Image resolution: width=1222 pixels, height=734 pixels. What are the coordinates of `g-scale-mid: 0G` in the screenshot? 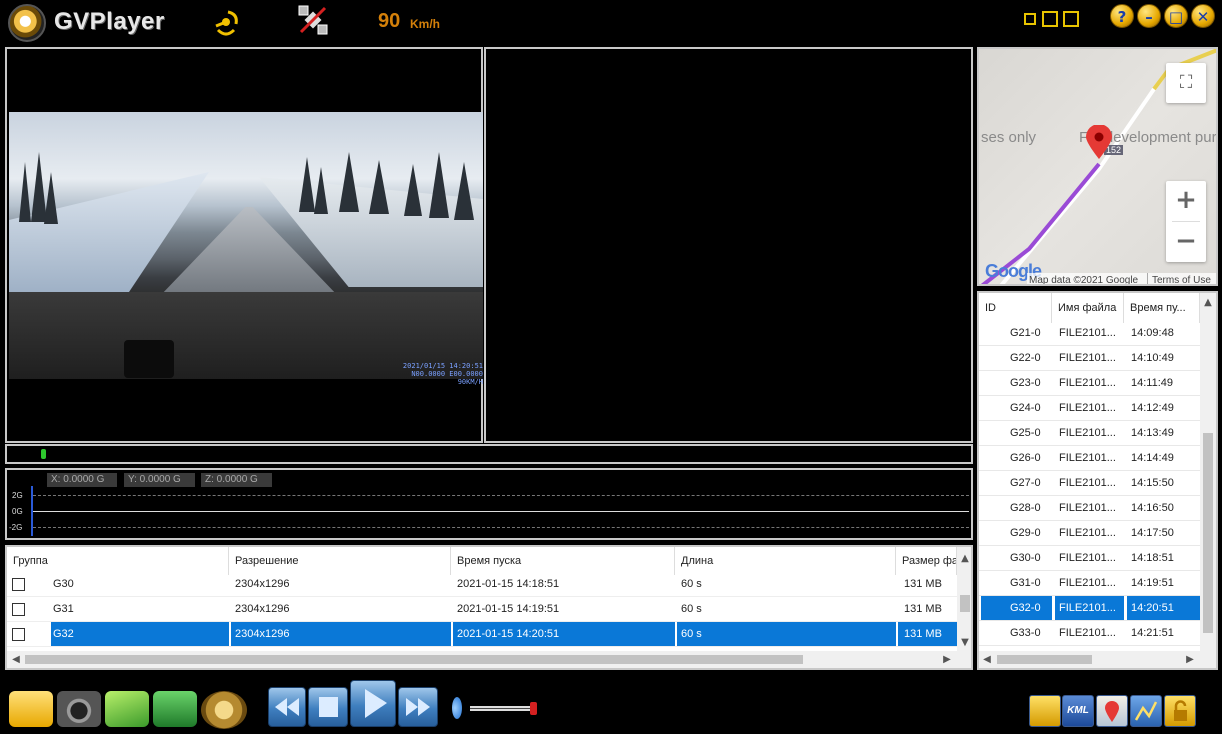 It's located at (17, 511).